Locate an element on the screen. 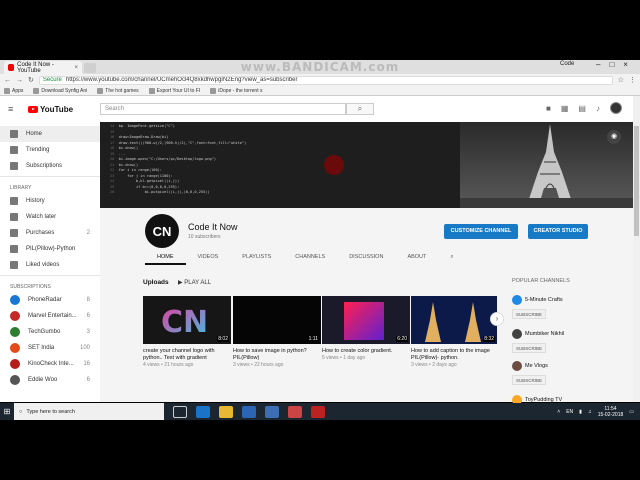 This screenshot has width=640, height=480. task-view-icon is located at coordinates (180, 411).